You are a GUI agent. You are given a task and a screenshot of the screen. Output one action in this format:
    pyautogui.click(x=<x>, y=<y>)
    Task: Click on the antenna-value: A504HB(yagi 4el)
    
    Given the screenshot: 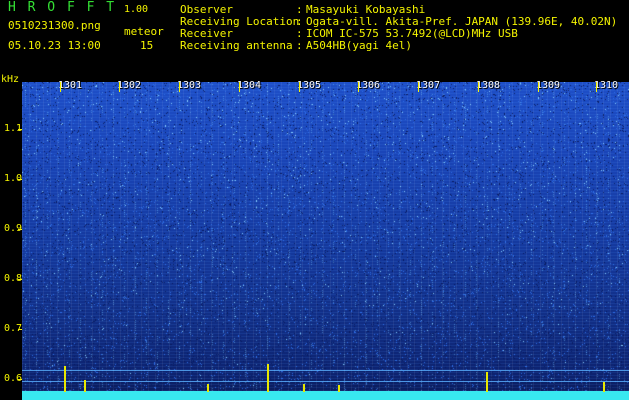 What is the action you would take?
    pyautogui.click(x=359, y=45)
    